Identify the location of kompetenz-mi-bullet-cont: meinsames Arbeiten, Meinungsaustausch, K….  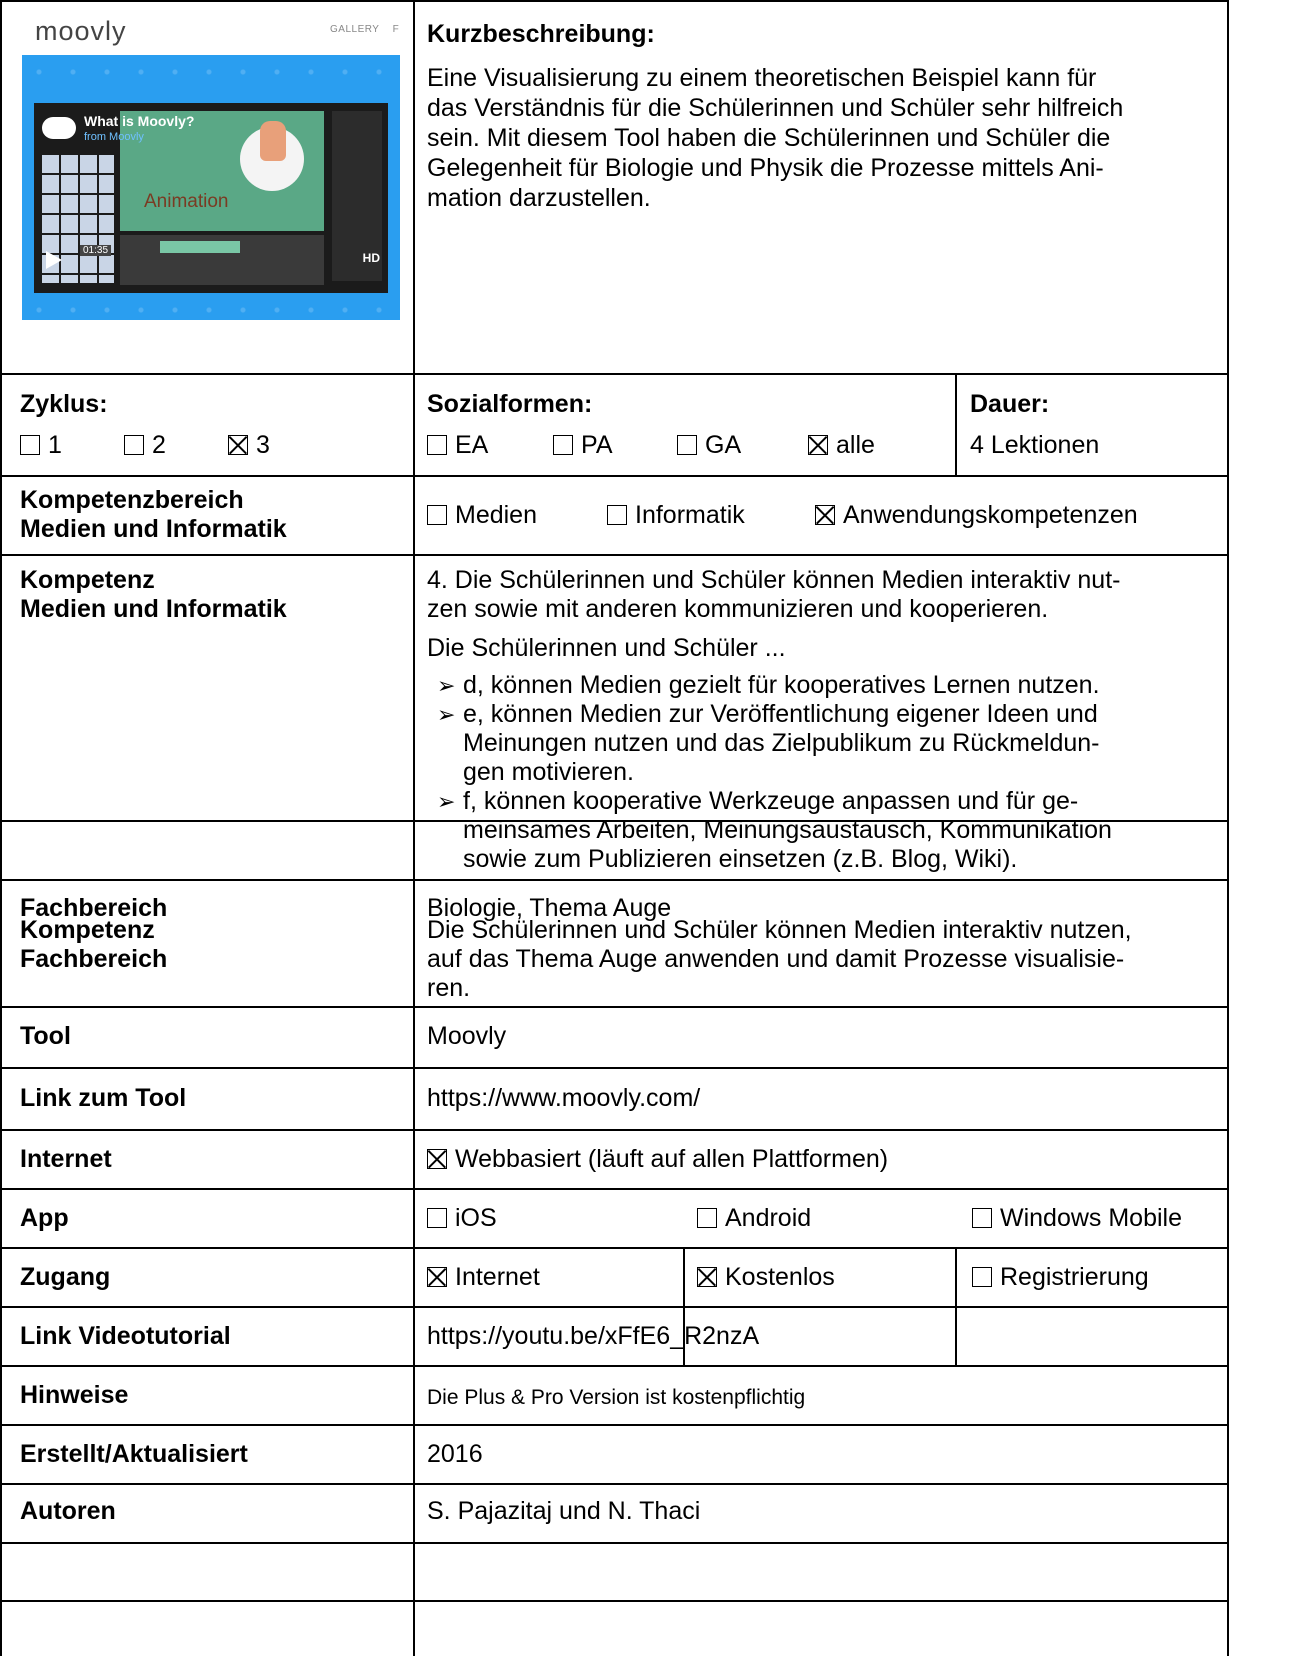
(787, 830).